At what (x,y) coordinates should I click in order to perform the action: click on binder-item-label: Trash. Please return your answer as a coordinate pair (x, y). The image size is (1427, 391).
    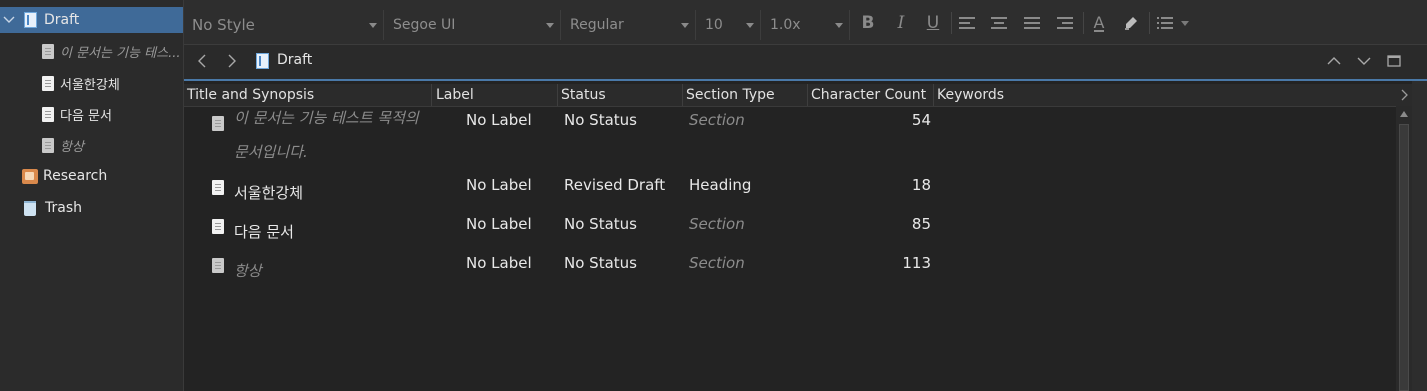
    Looking at the image, I should click on (63, 208).